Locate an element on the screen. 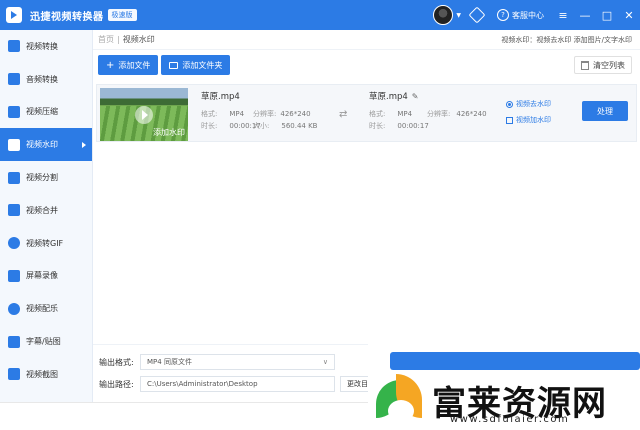 The width and height of the screenshot is (640, 430). sidebar-item-label: 视频转GIF is located at coordinates (45, 243).